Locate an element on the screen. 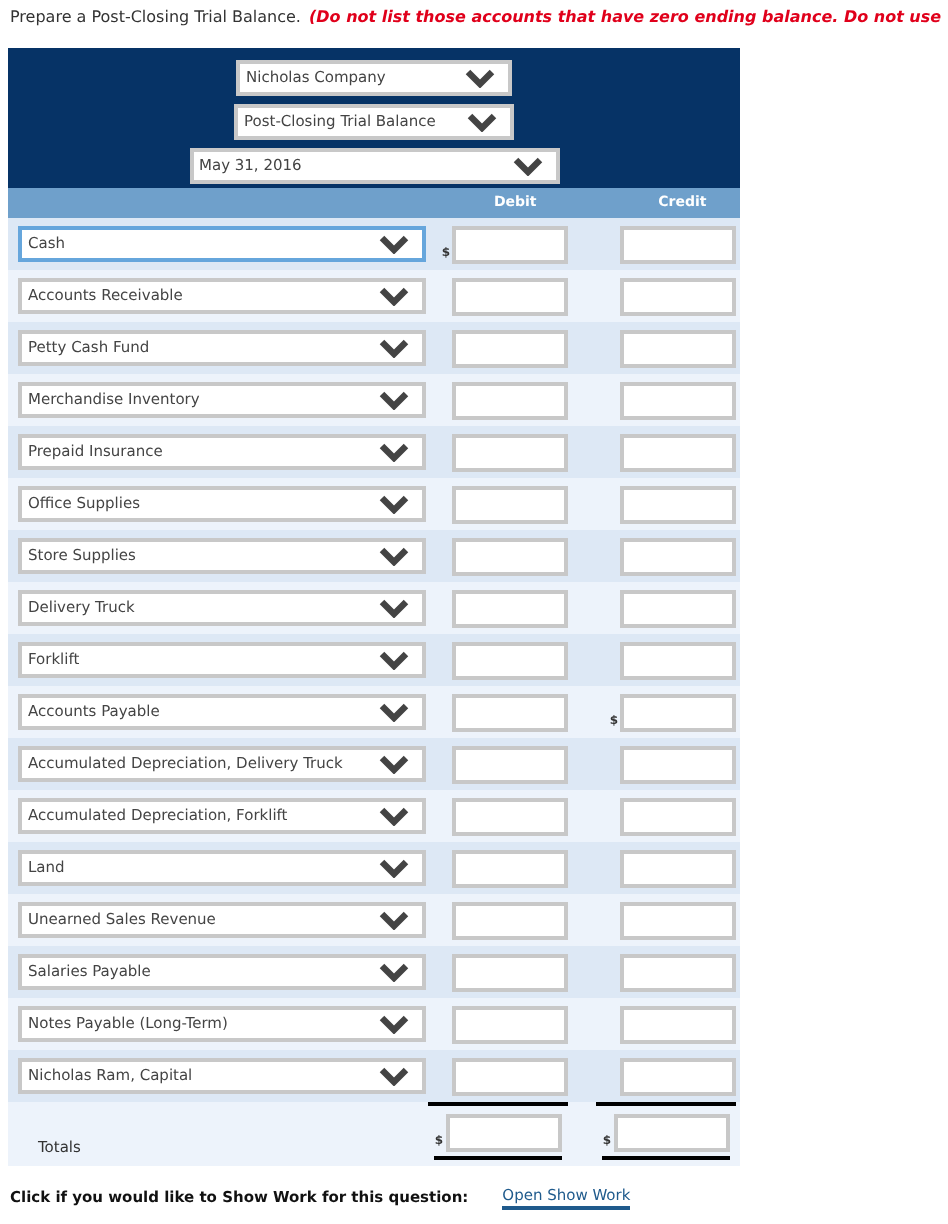 The height and width of the screenshot is (1224, 948). instruction-note: (Do not list those accounts that have zero ending balance. Do not use is located at coordinates (625, 18).